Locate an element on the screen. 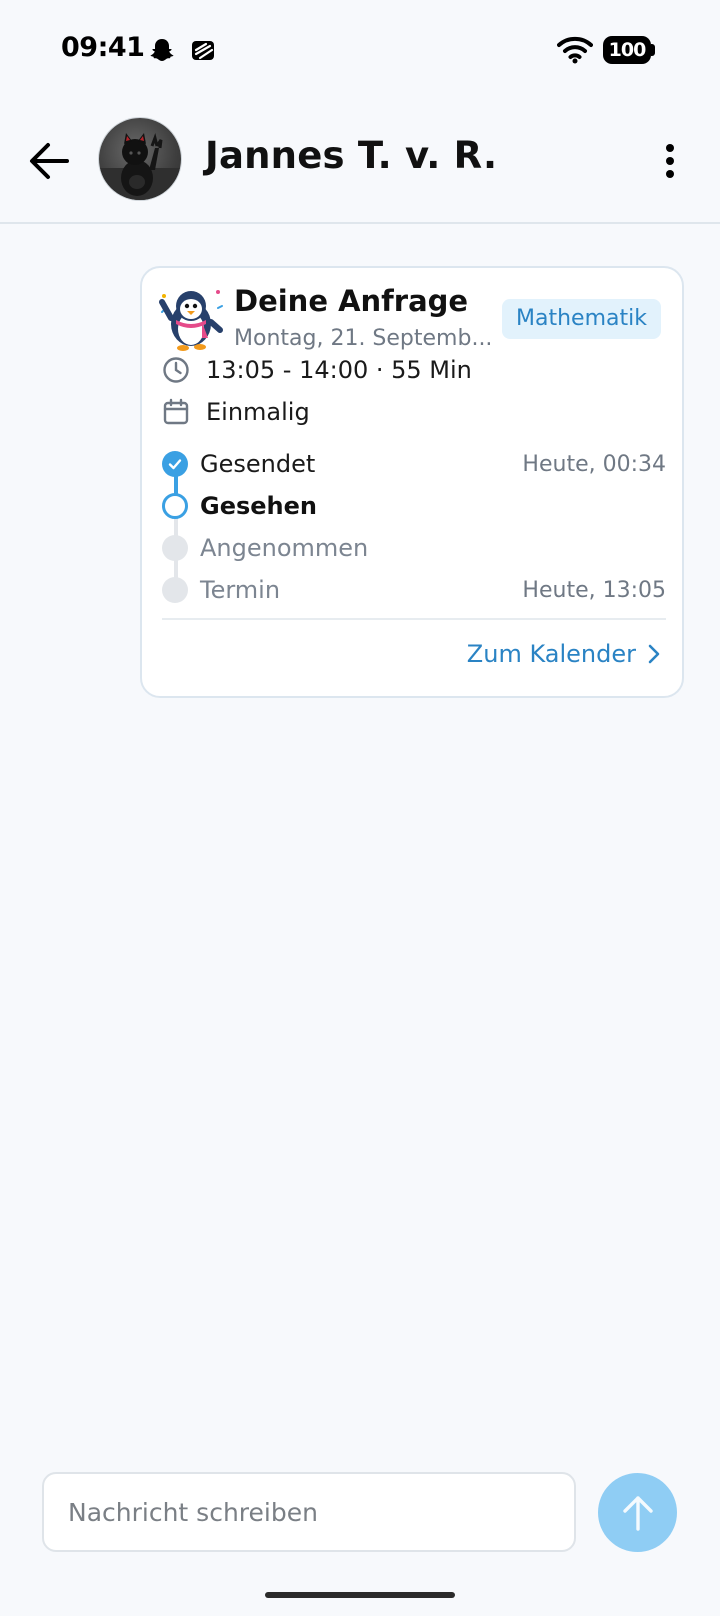 Image resolution: width=720 pixels, height=1616 pixels. recurrence-row: Einmalig is located at coordinates (236, 412).